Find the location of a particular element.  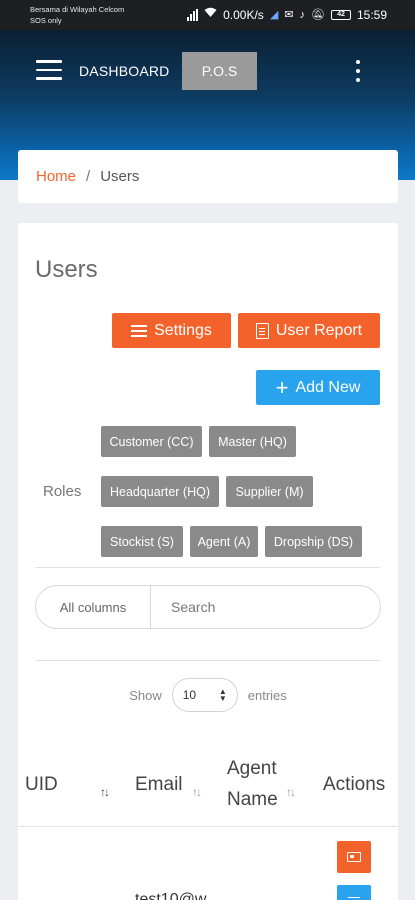

tiktok-icon: ♪ is located at coordinates (302, 14).